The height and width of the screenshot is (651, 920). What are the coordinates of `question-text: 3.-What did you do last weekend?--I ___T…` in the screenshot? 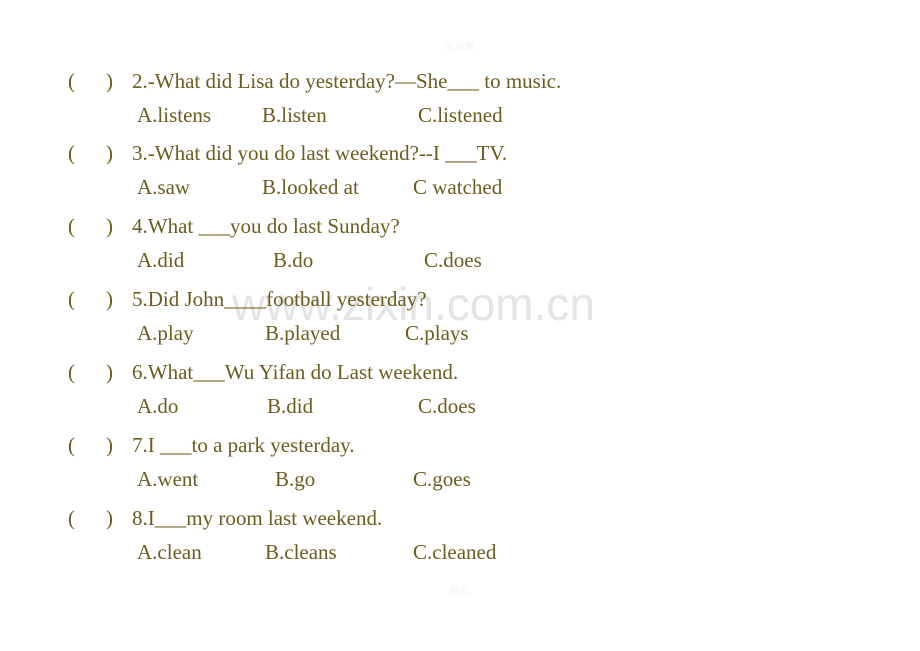 It's located at (320, 153).